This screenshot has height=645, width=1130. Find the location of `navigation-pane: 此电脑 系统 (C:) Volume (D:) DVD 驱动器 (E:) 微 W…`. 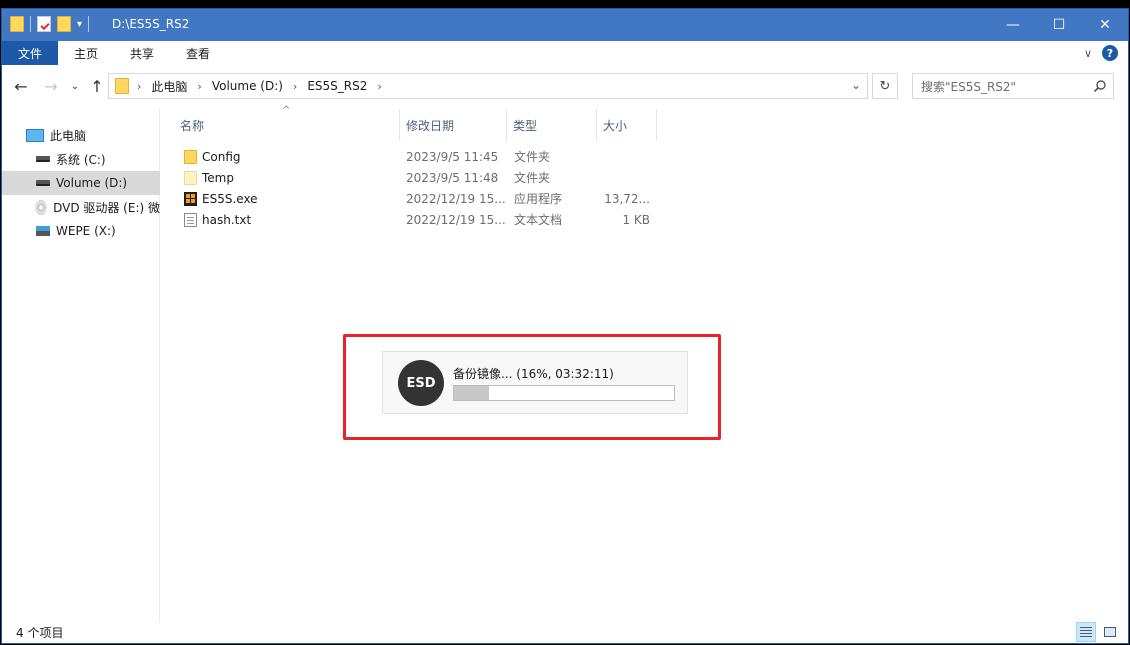

navigation-pane: 此电脑 系统 (C:) Volume (D:) DVD 驱动器 (E:) 微 W… is located at coordinates (81, 365).